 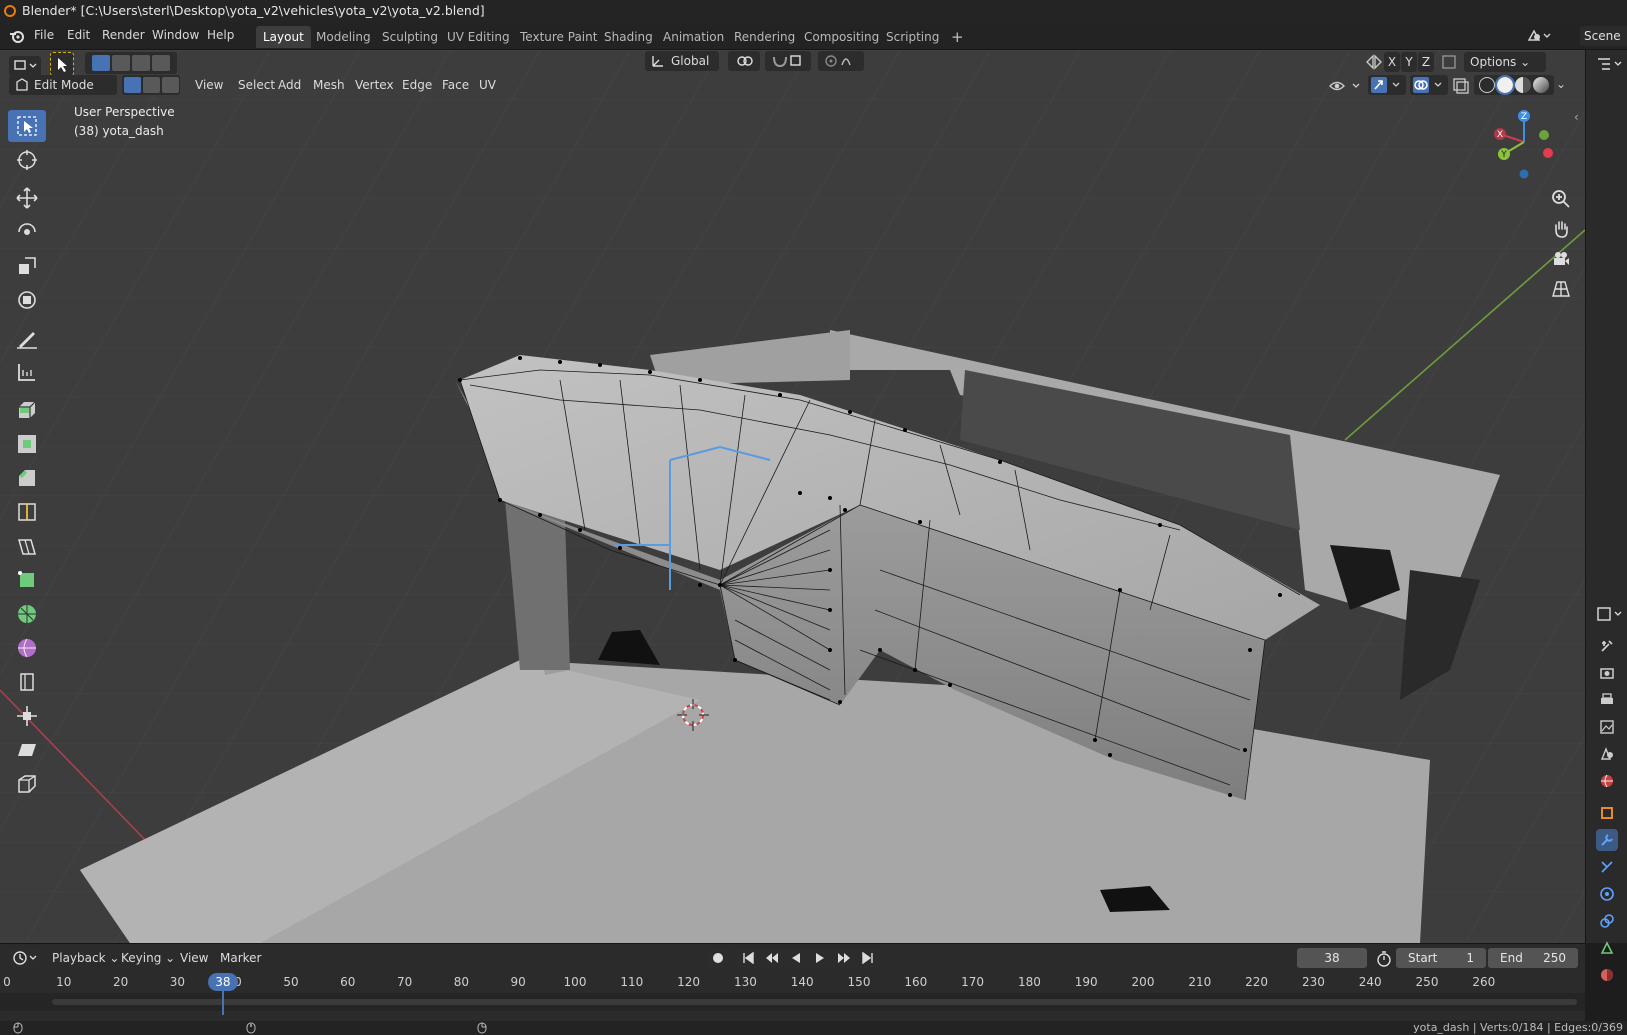 What do you see at coordinates (329, 85) in the screenshot?
I see `menu-mesh: Mesh` at bounding box center [329, 85].